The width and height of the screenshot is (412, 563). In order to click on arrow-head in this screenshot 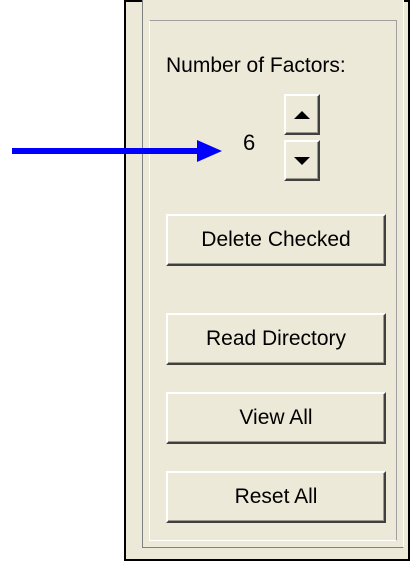, I will do `click(209, 151)`.